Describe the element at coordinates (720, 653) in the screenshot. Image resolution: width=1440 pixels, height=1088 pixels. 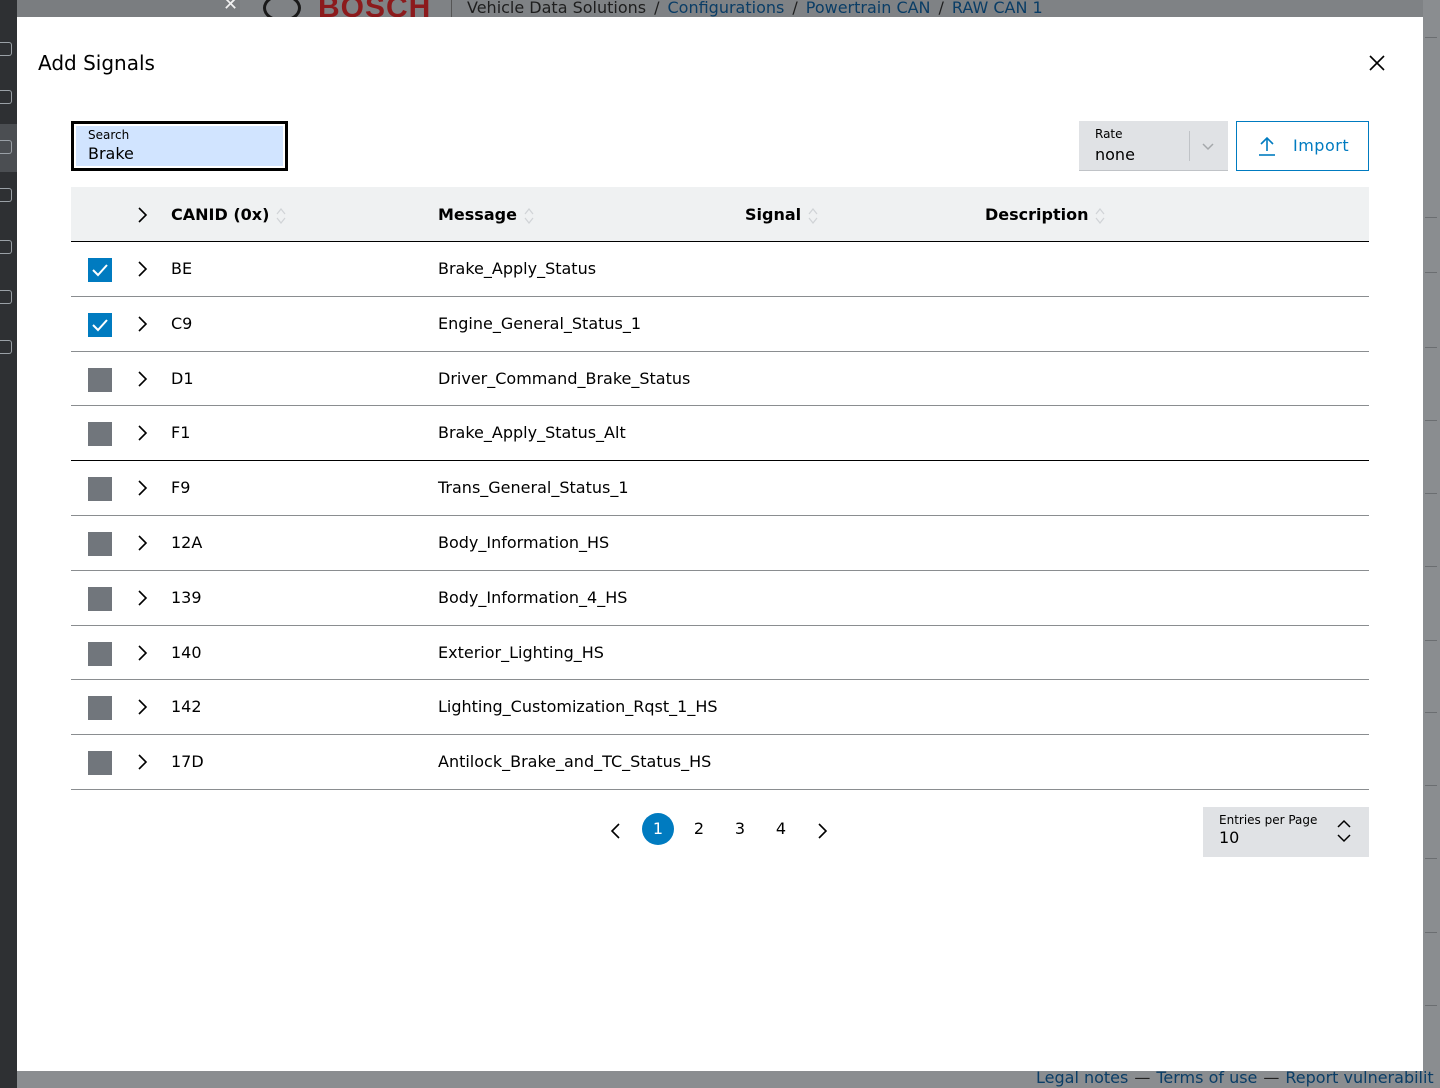
I see `table-row: 140 Exterior_Lighting_HS` at that location.